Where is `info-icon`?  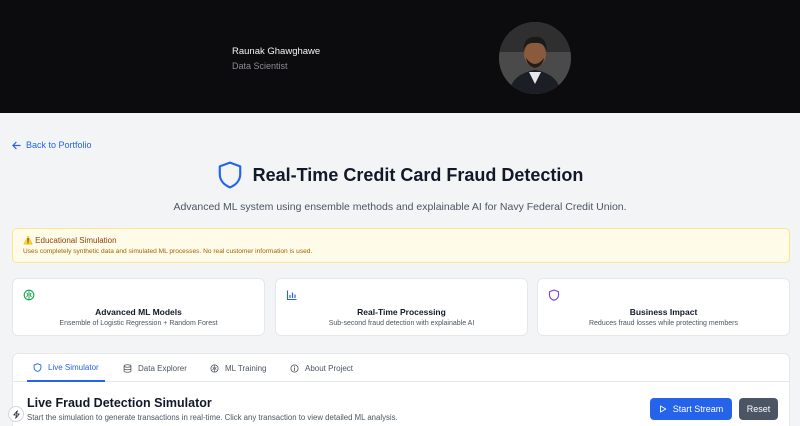
info-icon is located at coordinates (294, 368).